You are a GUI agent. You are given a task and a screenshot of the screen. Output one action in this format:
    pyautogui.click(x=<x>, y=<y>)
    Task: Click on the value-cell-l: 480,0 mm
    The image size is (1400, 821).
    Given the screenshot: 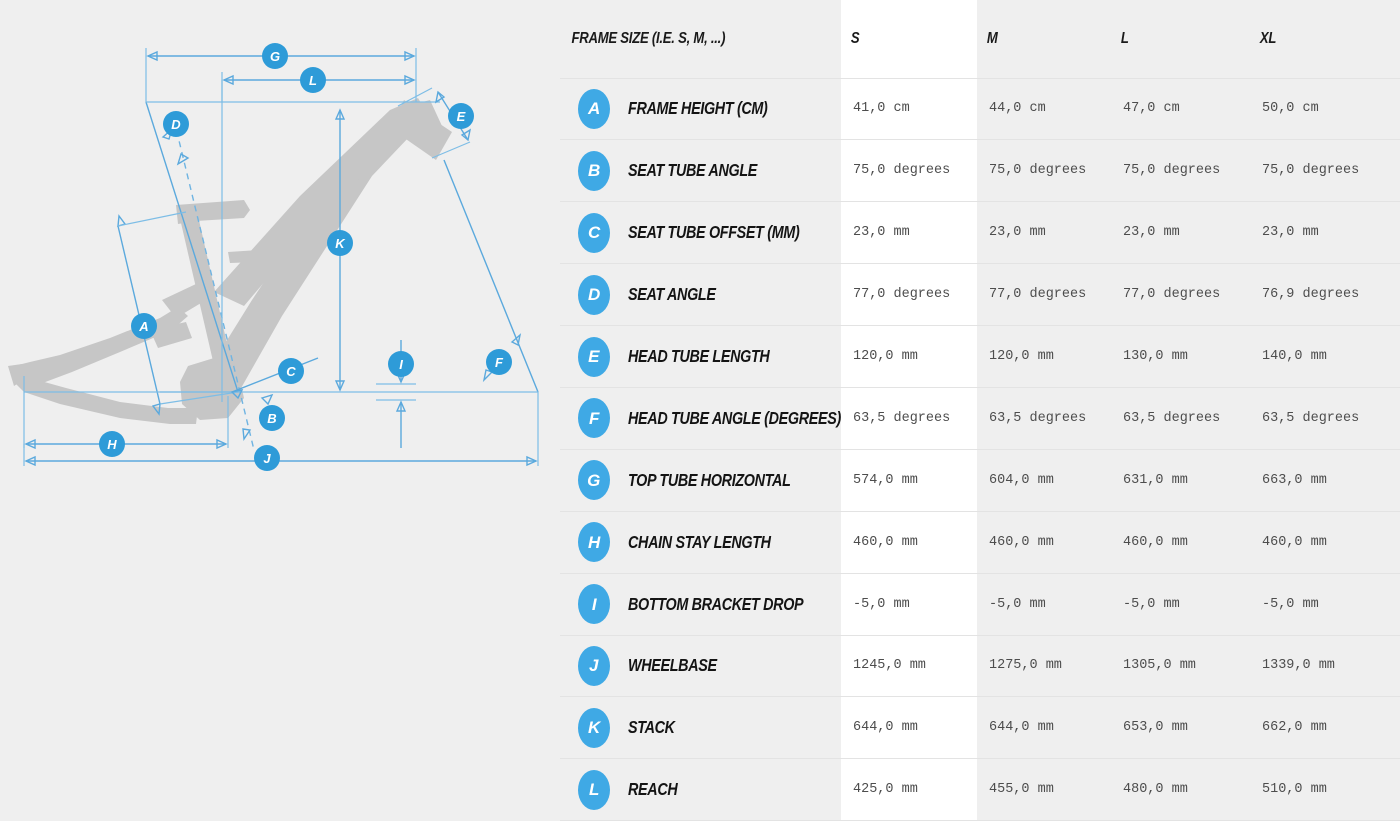 What is the action you would take?
    pyautogui.click(x=1180, y=789)
    